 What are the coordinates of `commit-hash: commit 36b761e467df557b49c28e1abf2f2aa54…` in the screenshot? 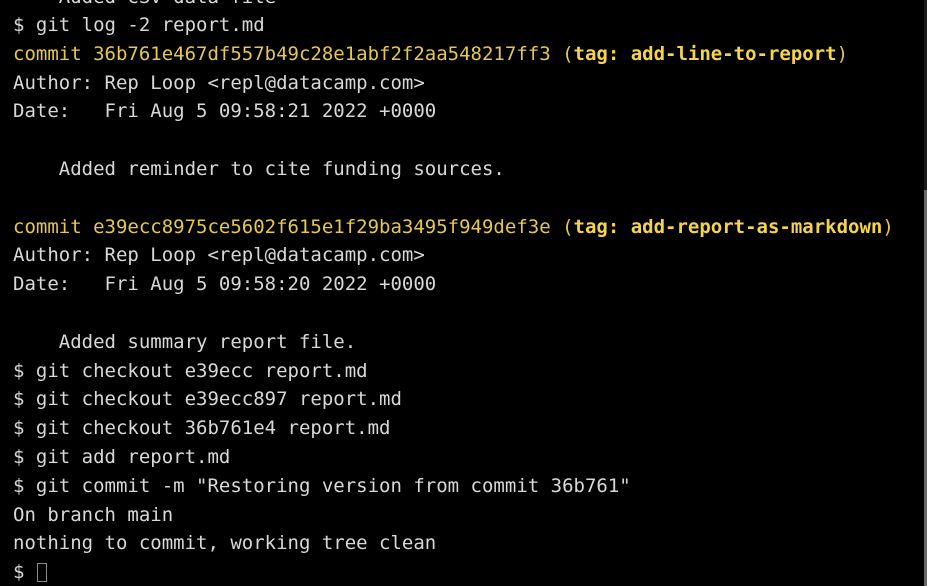 It's located at (293, 54).